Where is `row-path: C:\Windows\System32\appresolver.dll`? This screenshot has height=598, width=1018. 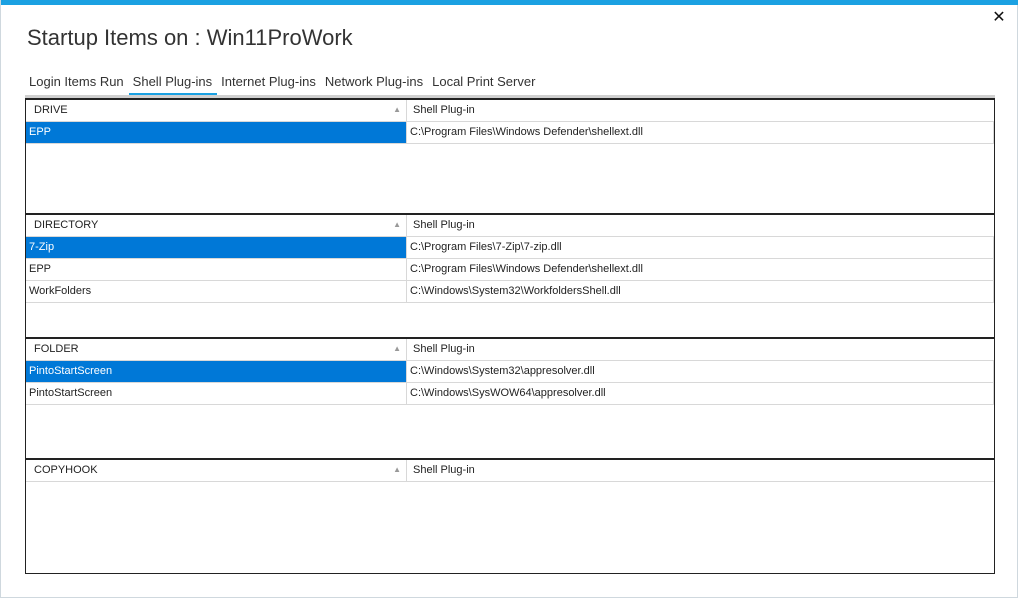 row-path: C:\Windows\System32\appresolver.dll is located at coordinates (700, 371).